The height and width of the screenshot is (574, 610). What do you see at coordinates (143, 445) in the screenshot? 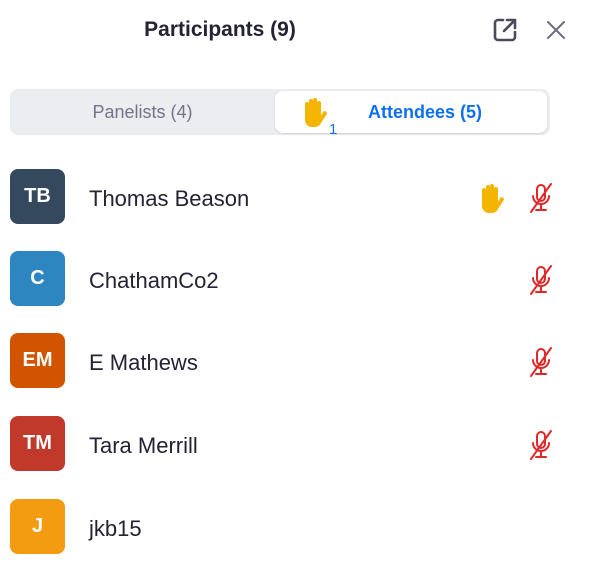
I see `participant-name: Tara Merrill` at bounding box center [143, 445].